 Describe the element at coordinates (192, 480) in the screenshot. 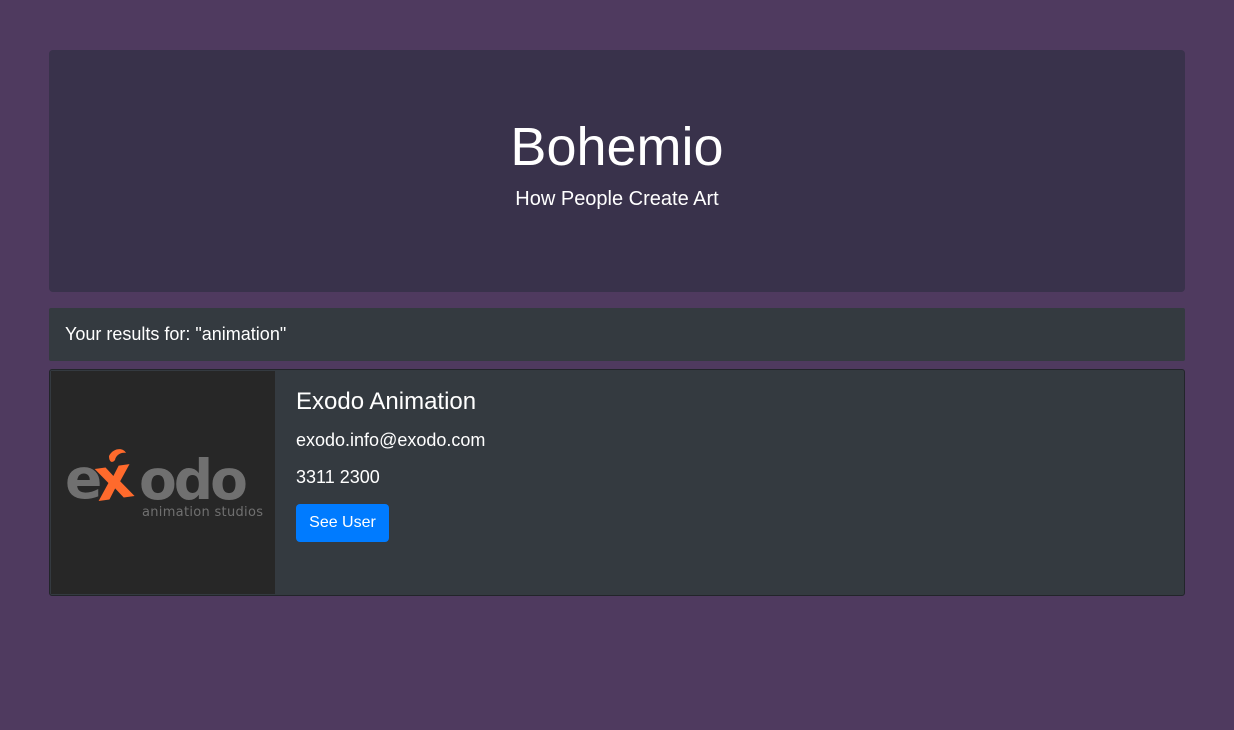

I see `svg-text: odo` at that location.